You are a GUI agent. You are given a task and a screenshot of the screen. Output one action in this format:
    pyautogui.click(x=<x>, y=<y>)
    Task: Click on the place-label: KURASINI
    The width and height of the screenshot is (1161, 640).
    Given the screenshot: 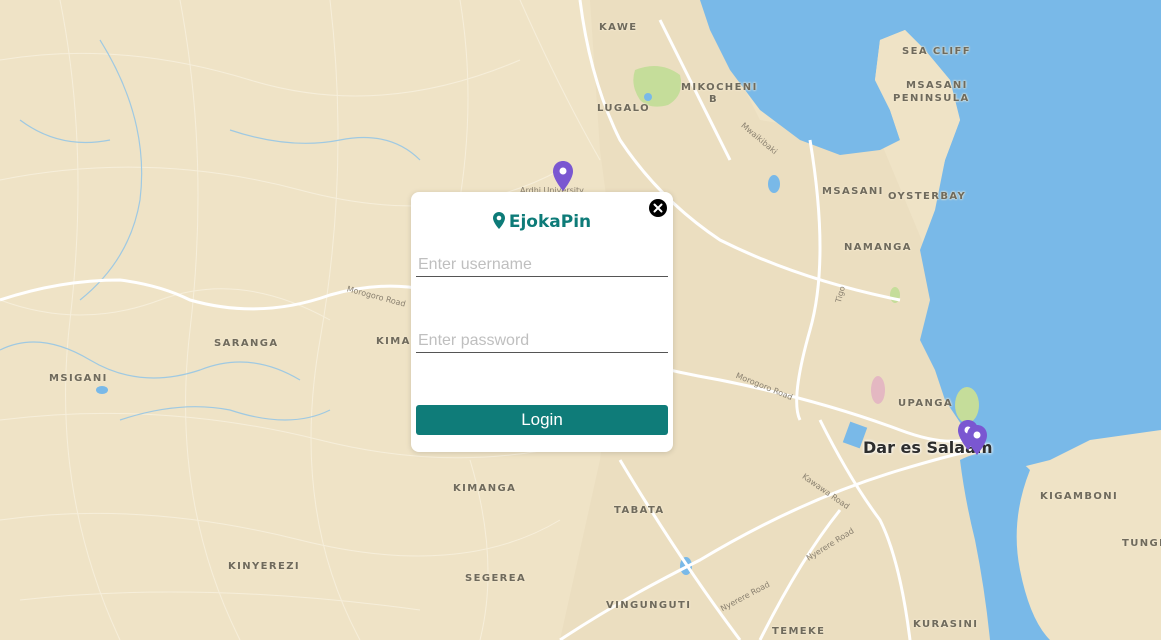 What is the action you would take?
    pyautogui.click(x=946, y=624)
    